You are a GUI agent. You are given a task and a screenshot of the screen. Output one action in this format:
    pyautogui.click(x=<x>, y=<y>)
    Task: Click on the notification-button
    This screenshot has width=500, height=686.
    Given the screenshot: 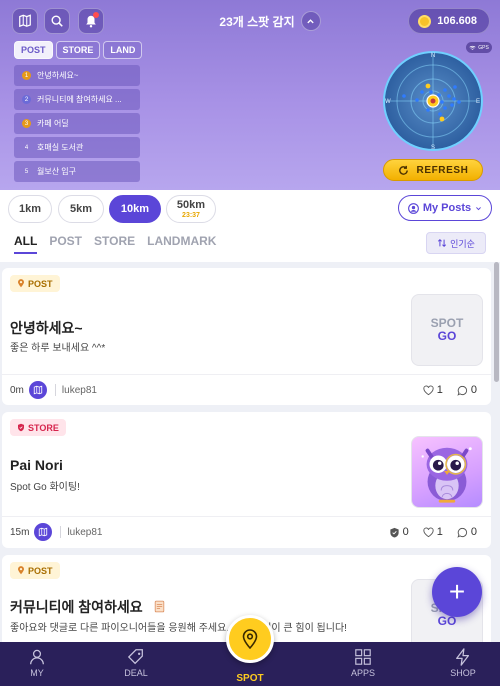 What is the action you would take?
    pyautogui.click(x=91, y=21)
    